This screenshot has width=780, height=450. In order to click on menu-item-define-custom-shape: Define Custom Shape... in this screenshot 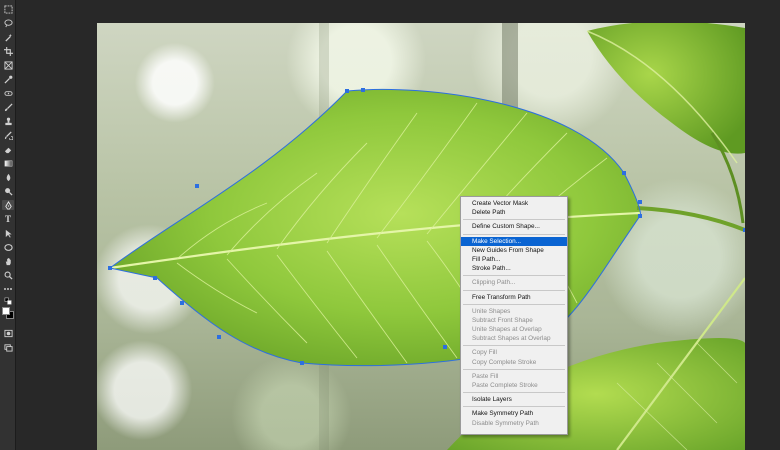, I will do `click(514, 226)`.